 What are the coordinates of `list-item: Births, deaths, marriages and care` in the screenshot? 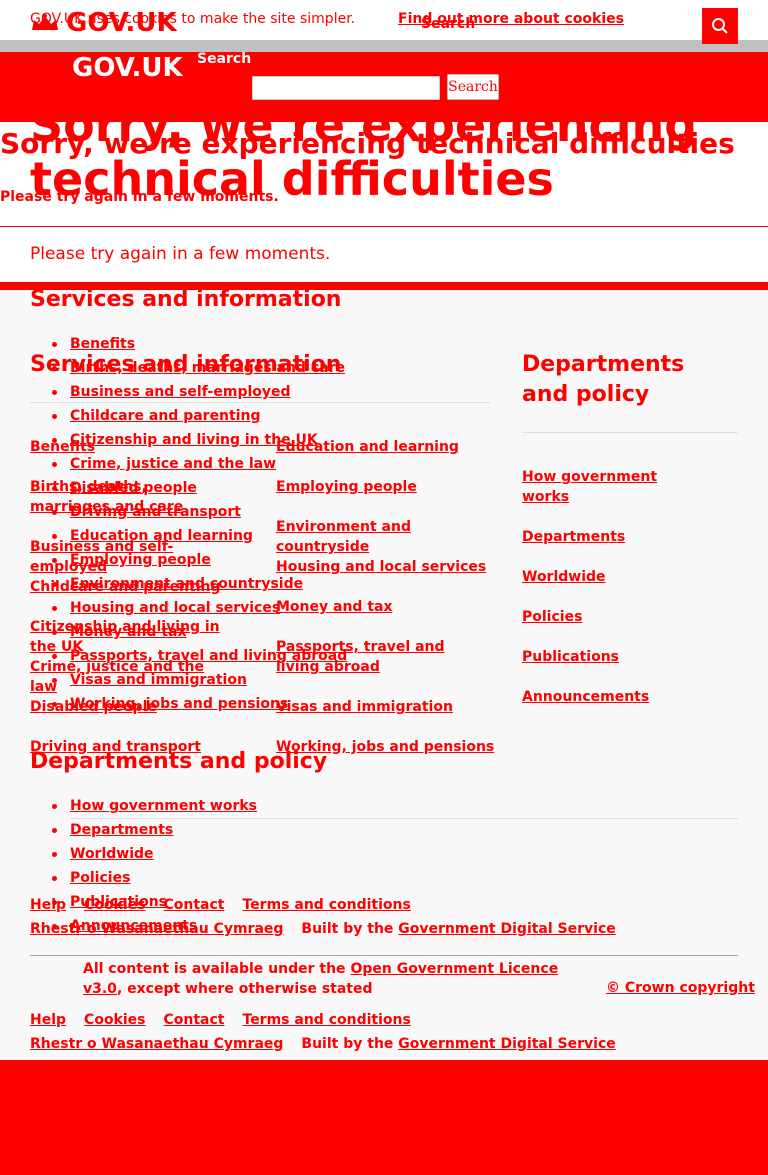 It's located at (207, 368).